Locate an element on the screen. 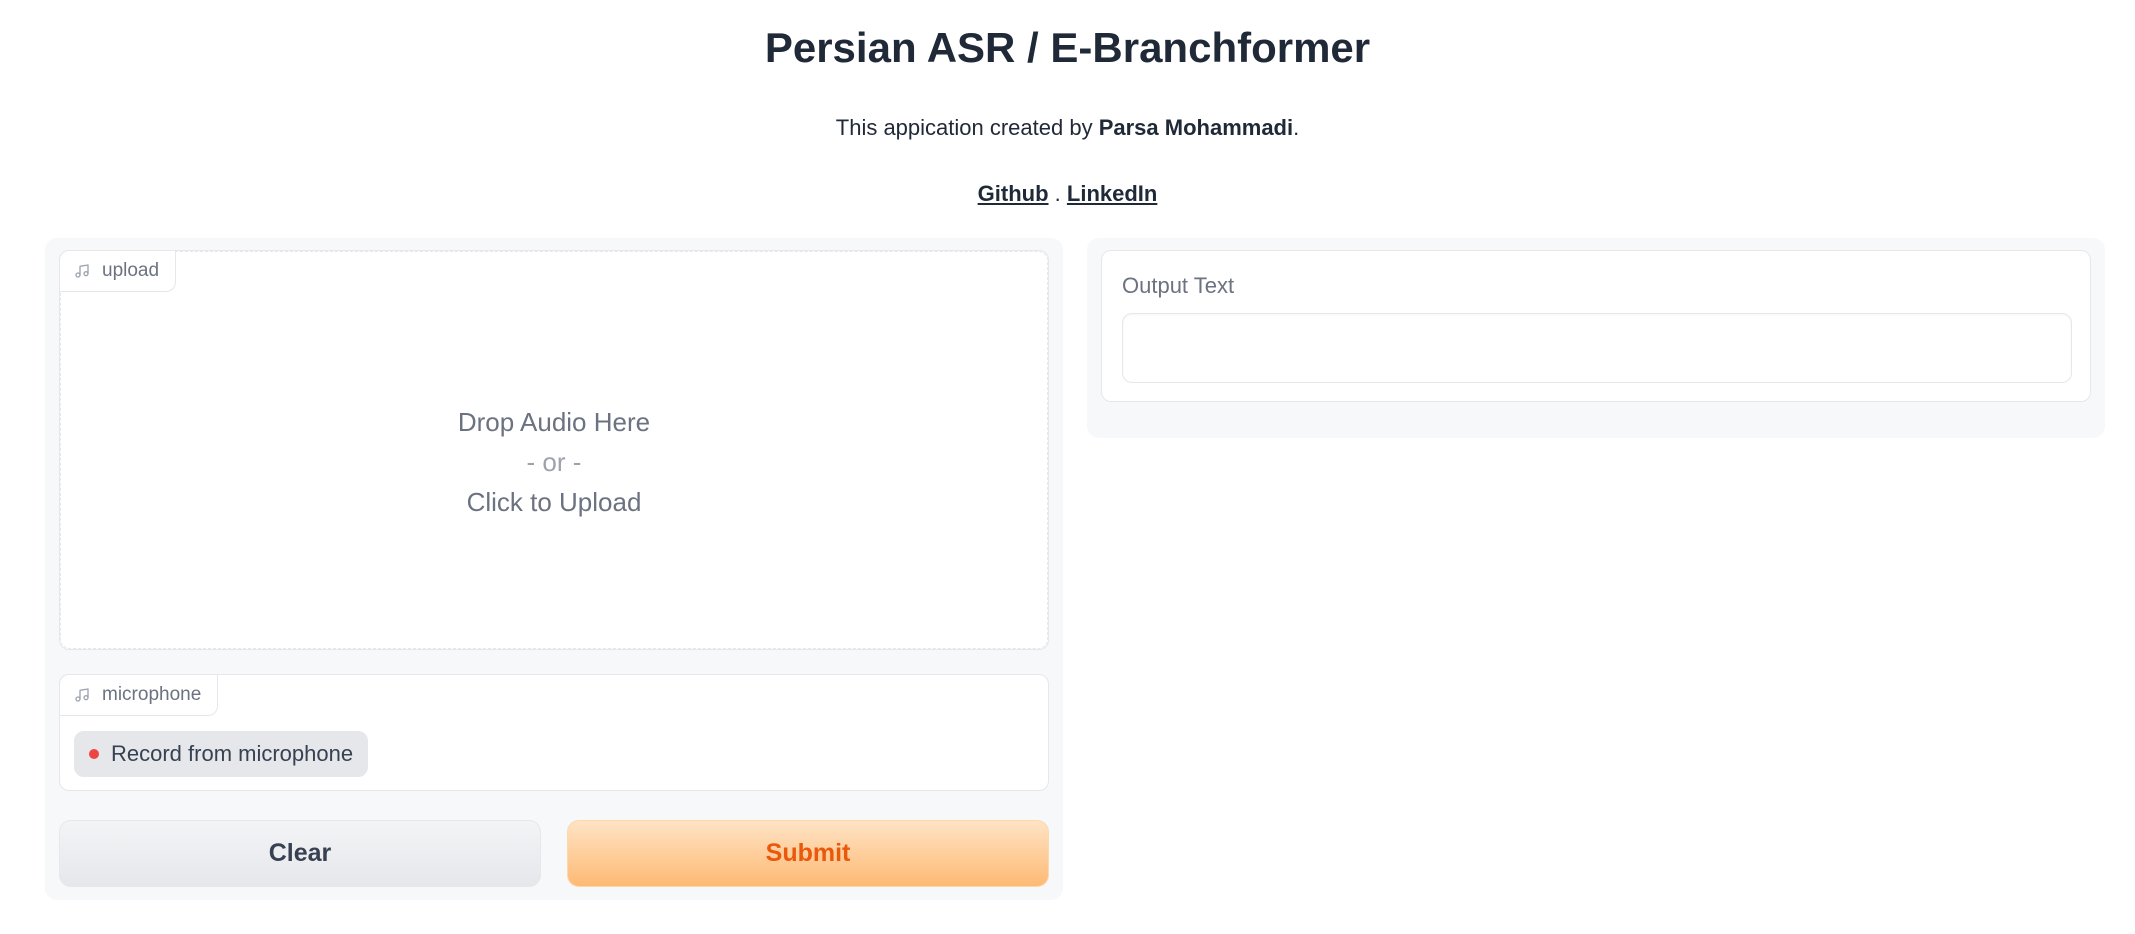 The height and width of the screenshot is (934, 2135). description-suffix: . is located at coordinates (1296, 127).